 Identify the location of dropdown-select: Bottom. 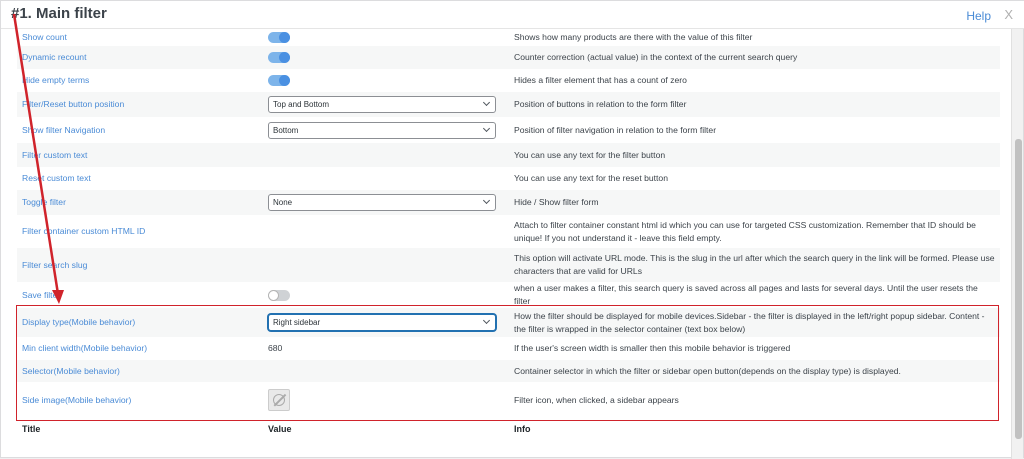
(382, 130).